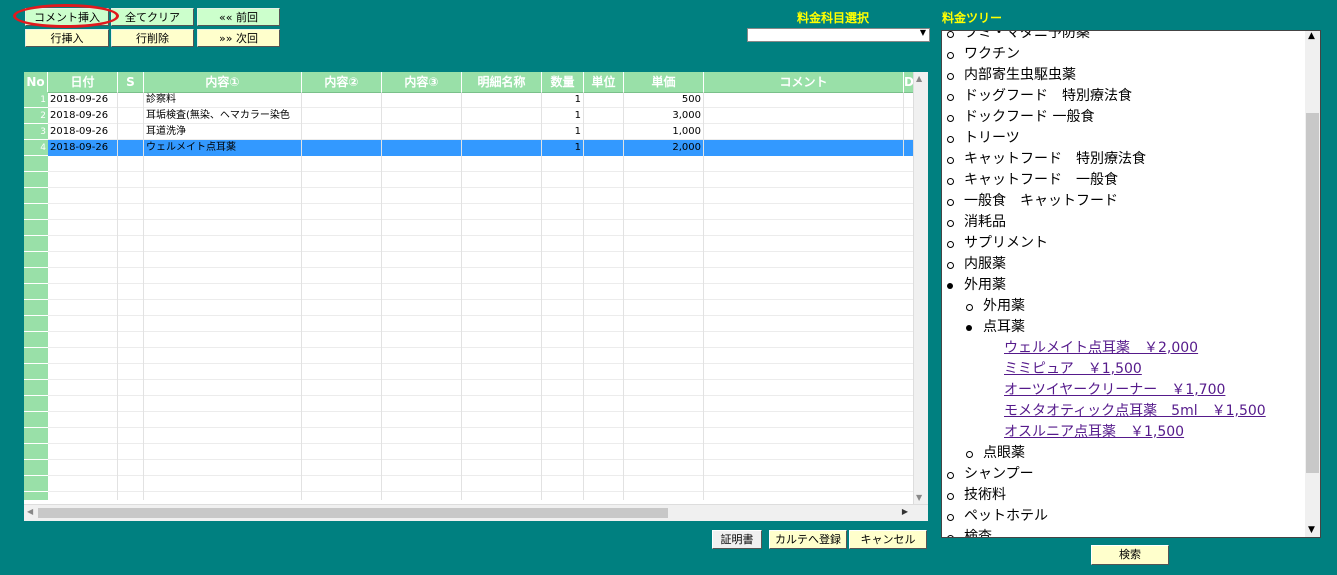  Describe the element at coordinates (1131, 264) in the screenshot. I see `tree-item: 内服薬` at that location.